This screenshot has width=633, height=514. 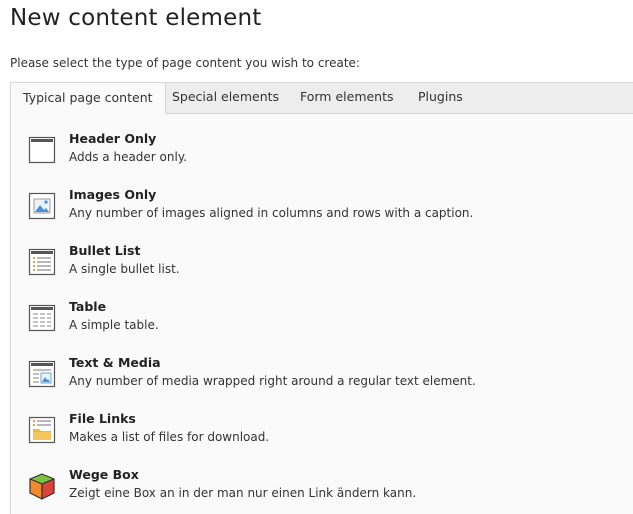 I want to click on tab-plugins: Plugins, so click(x=440, y=98).